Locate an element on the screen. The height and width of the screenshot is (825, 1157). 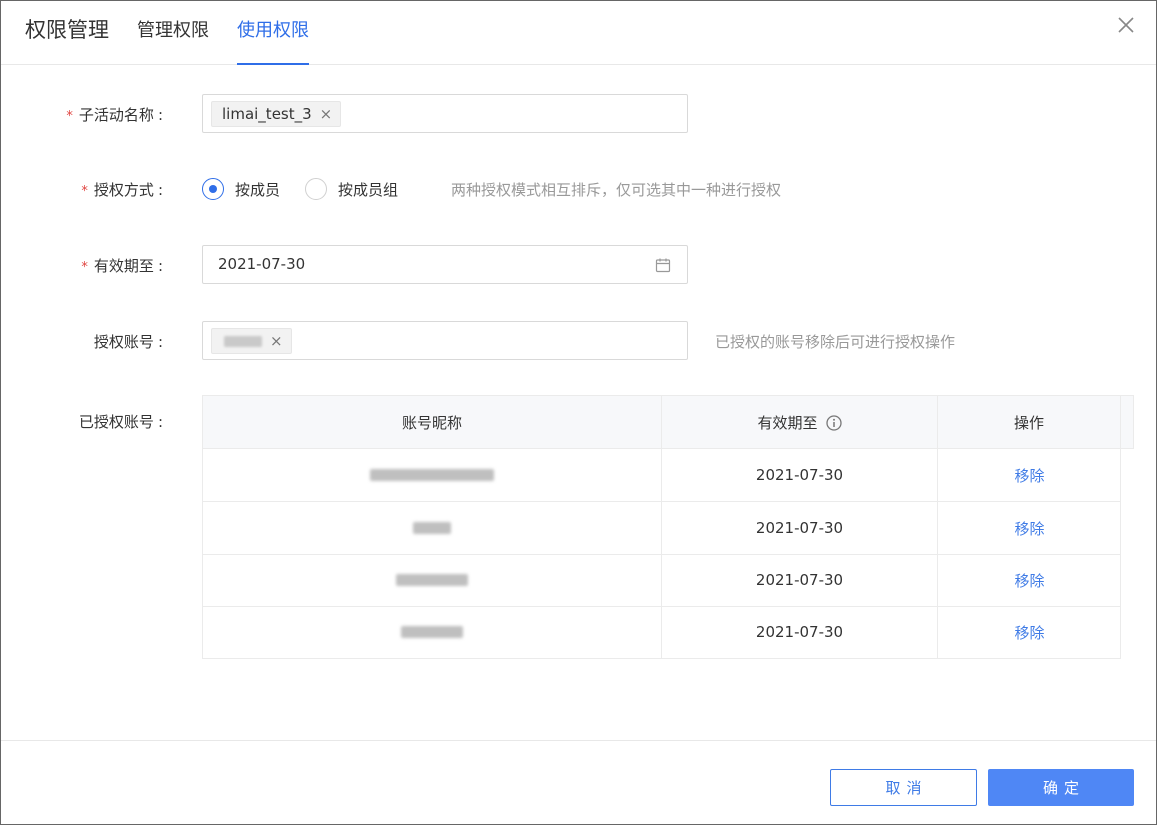
valid-until-label: * 有效期至: is located at coordinates (122, 266).